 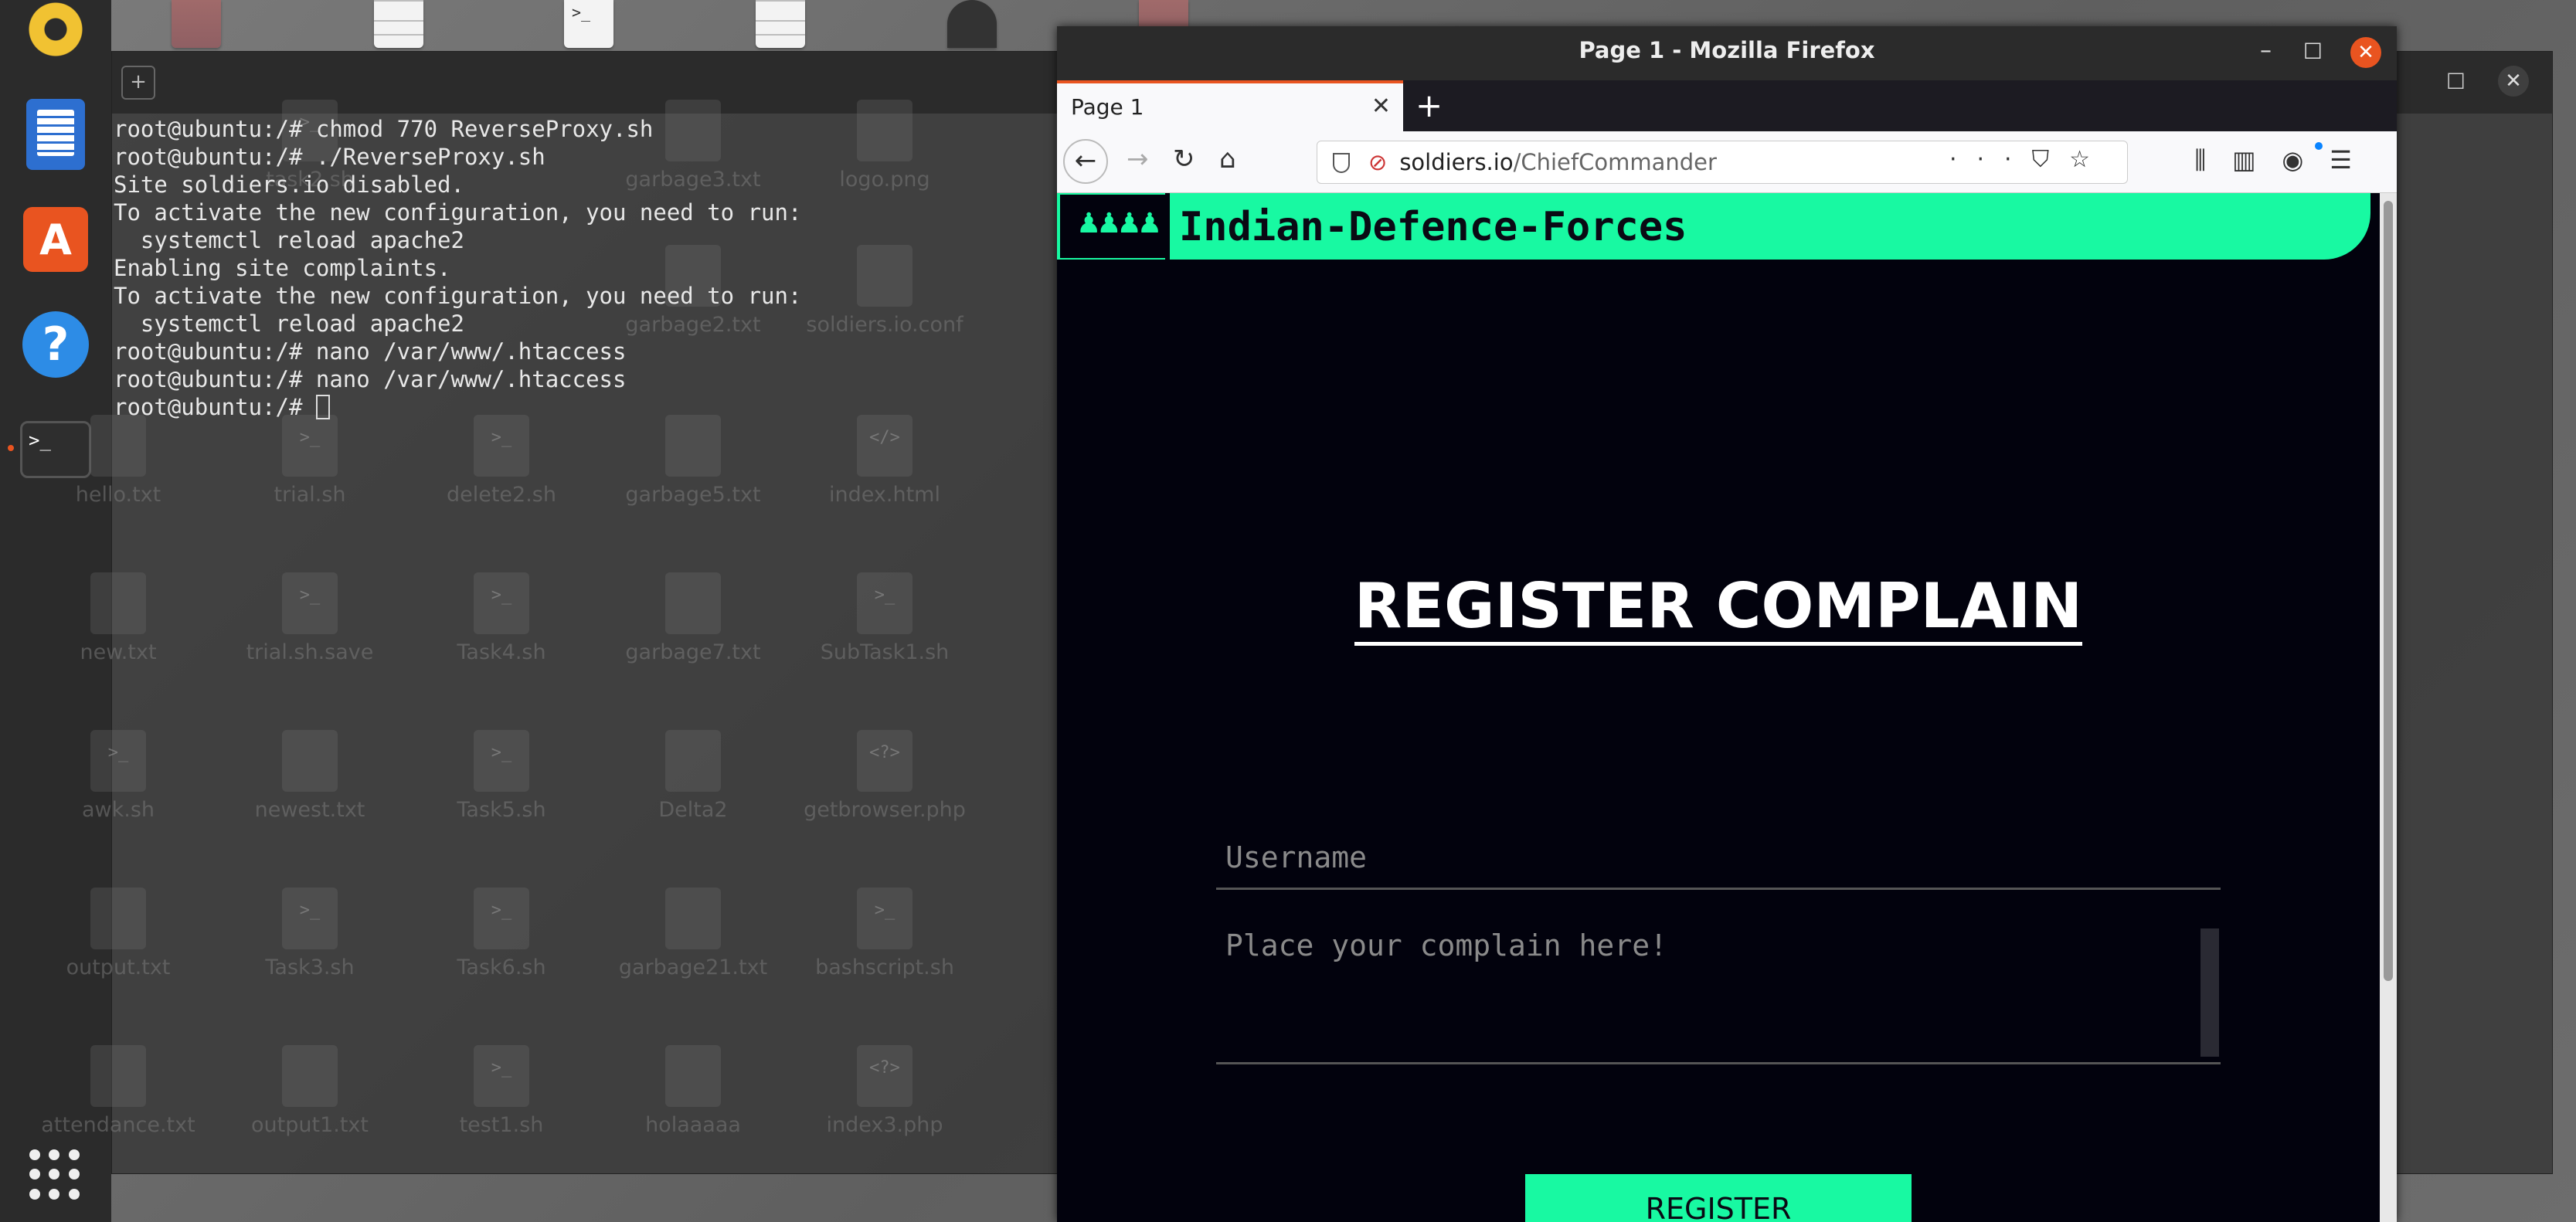 I want to click on rhythmbox-launcher, so click(x=56, y=33).